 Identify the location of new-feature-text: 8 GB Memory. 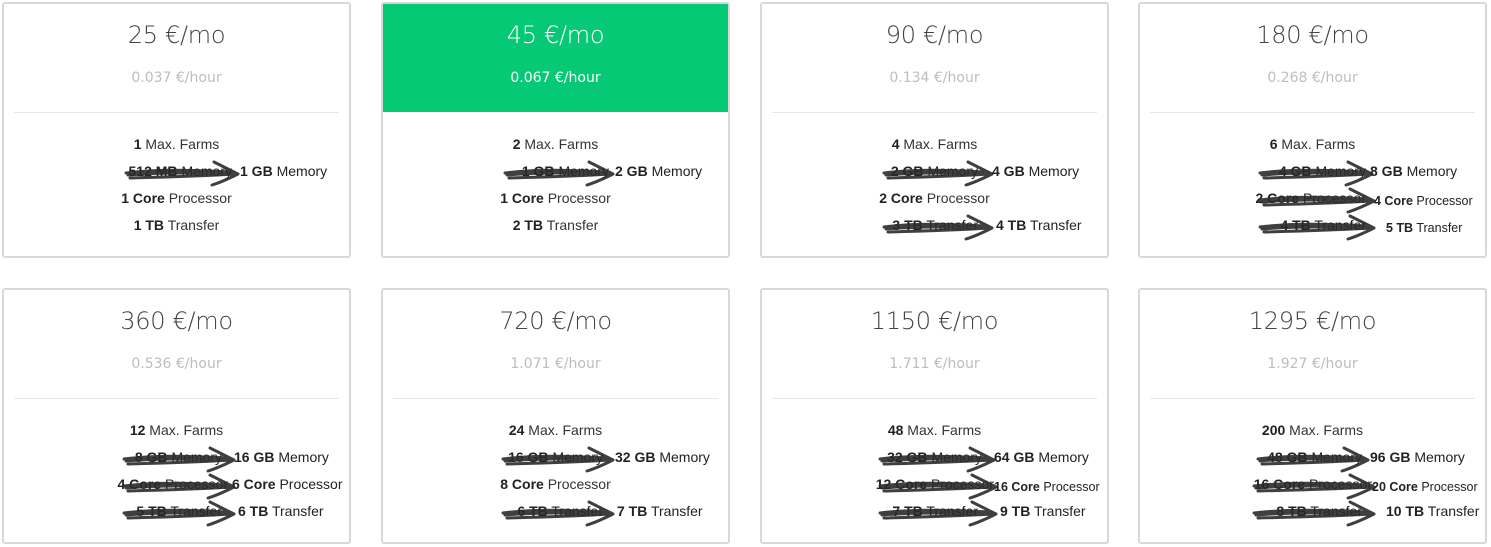
(1413, 171).